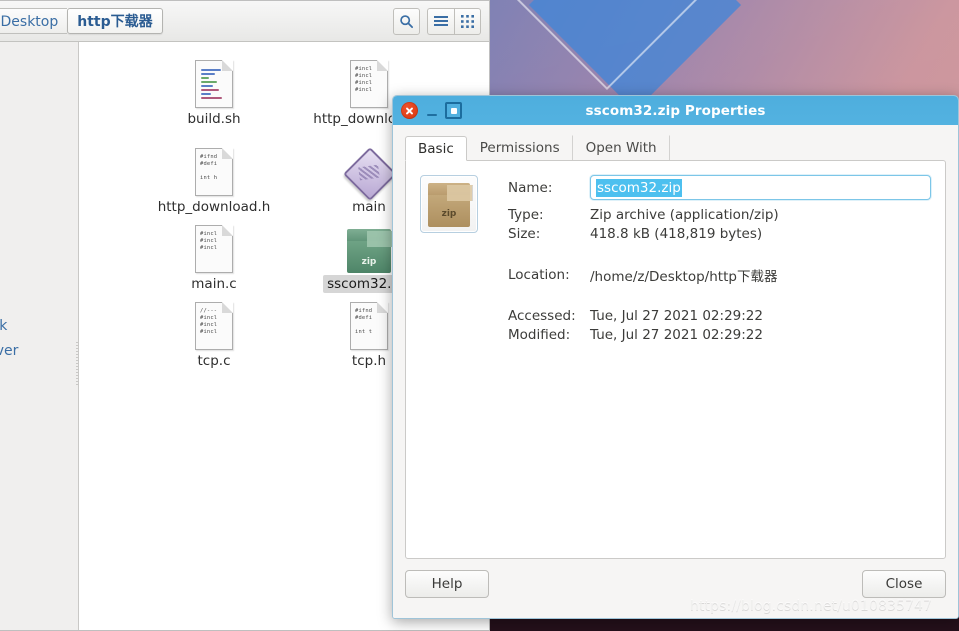 Image resolution: width=959 pixels, height=631 pixels. I want to click on c-source-file-icon: #incl #incl #incl, so click(214, 249).